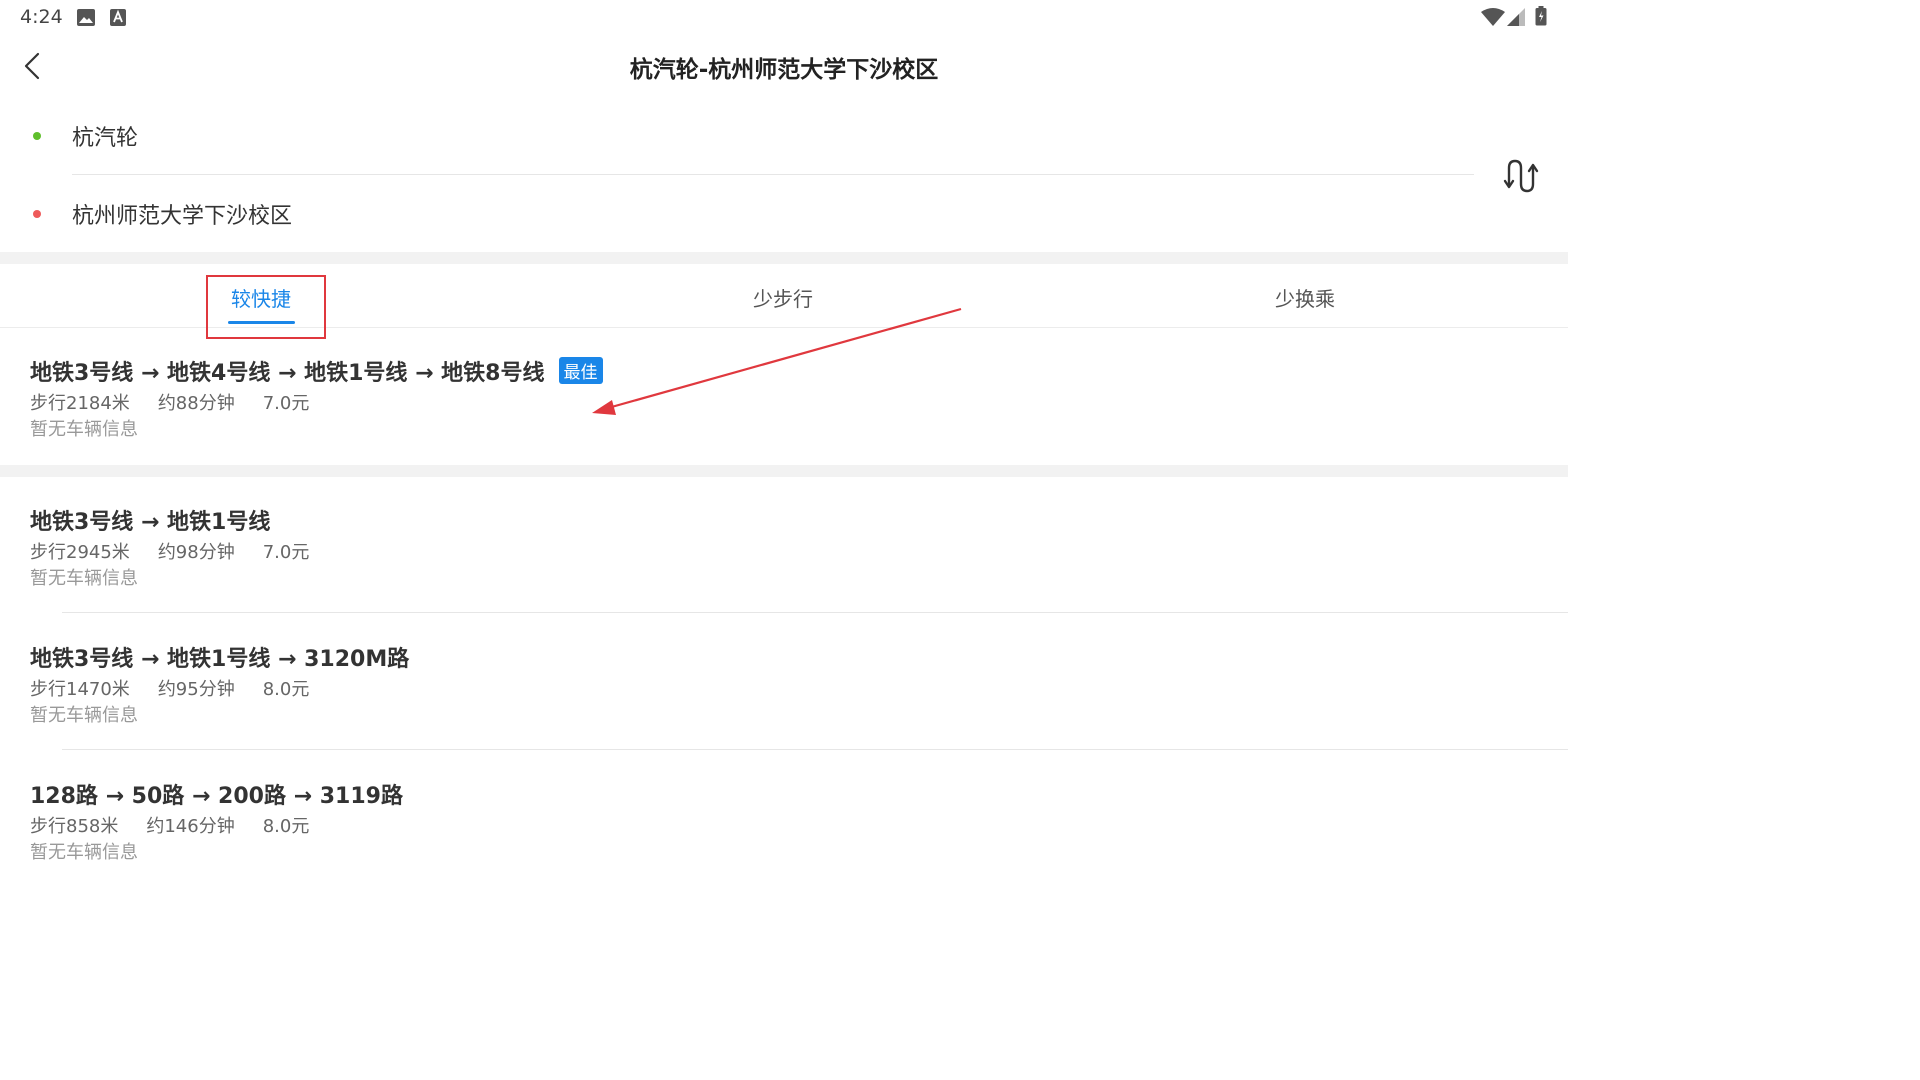 Image resolution: width=1920 pixels, height=1080 pixels. I want to click on route-walk: 步行1470米, so click(80, 689).